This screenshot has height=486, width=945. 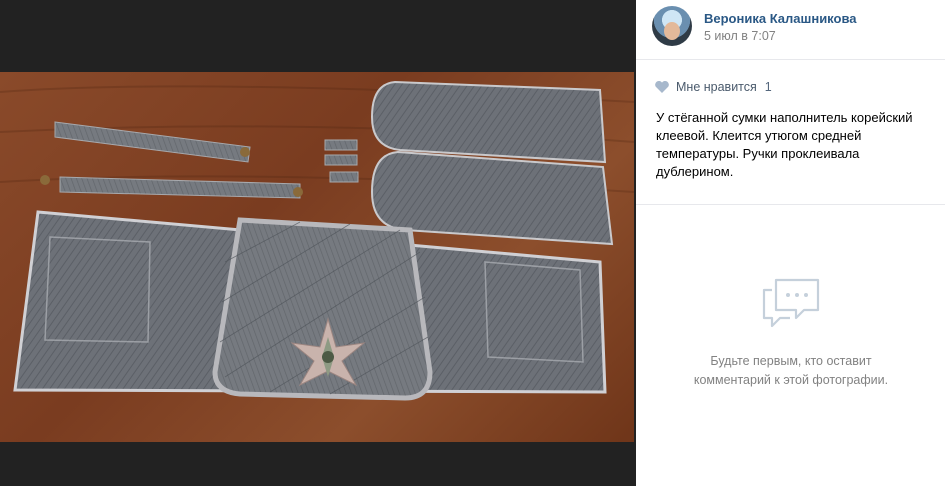 I want to click on post-author: Вероника Калашникова 5 июл в 7:07, so click(x=797, y=27).